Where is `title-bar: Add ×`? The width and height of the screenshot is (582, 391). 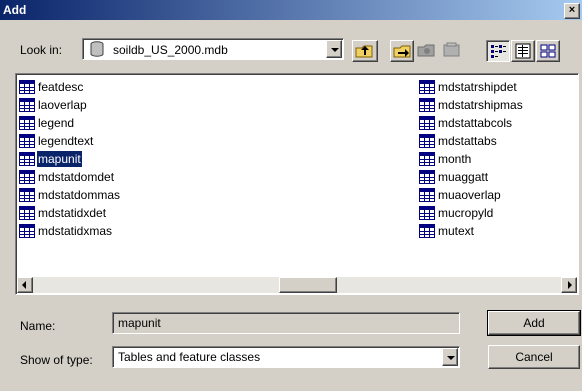
title-bar: Add × is located at coordinates (291, 10).